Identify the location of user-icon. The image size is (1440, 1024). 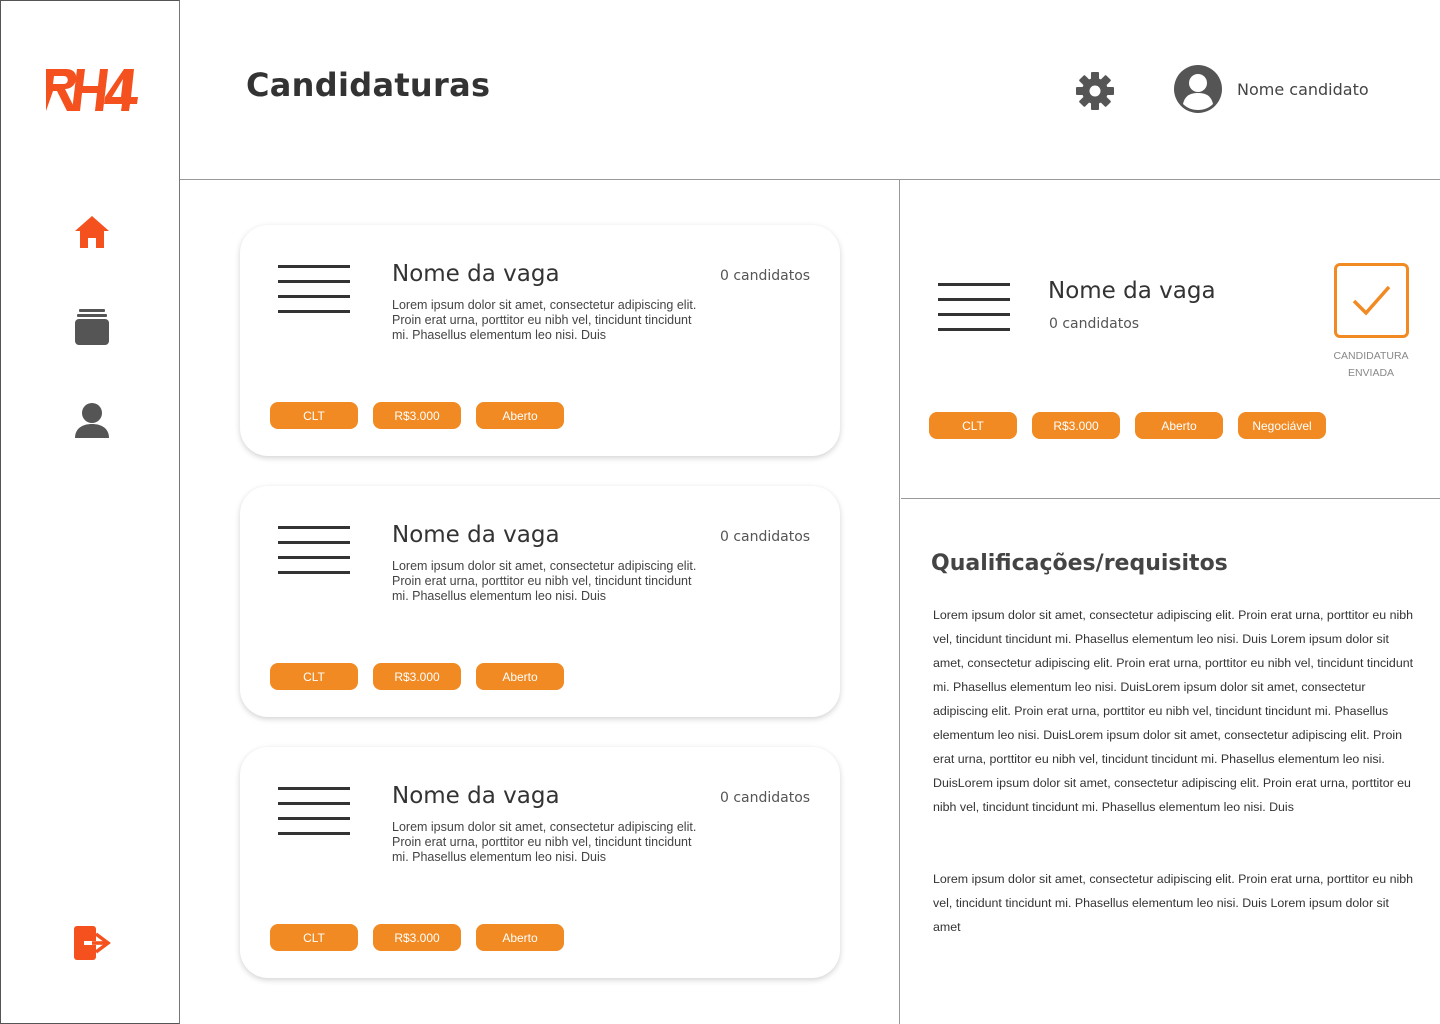
(92, 420).